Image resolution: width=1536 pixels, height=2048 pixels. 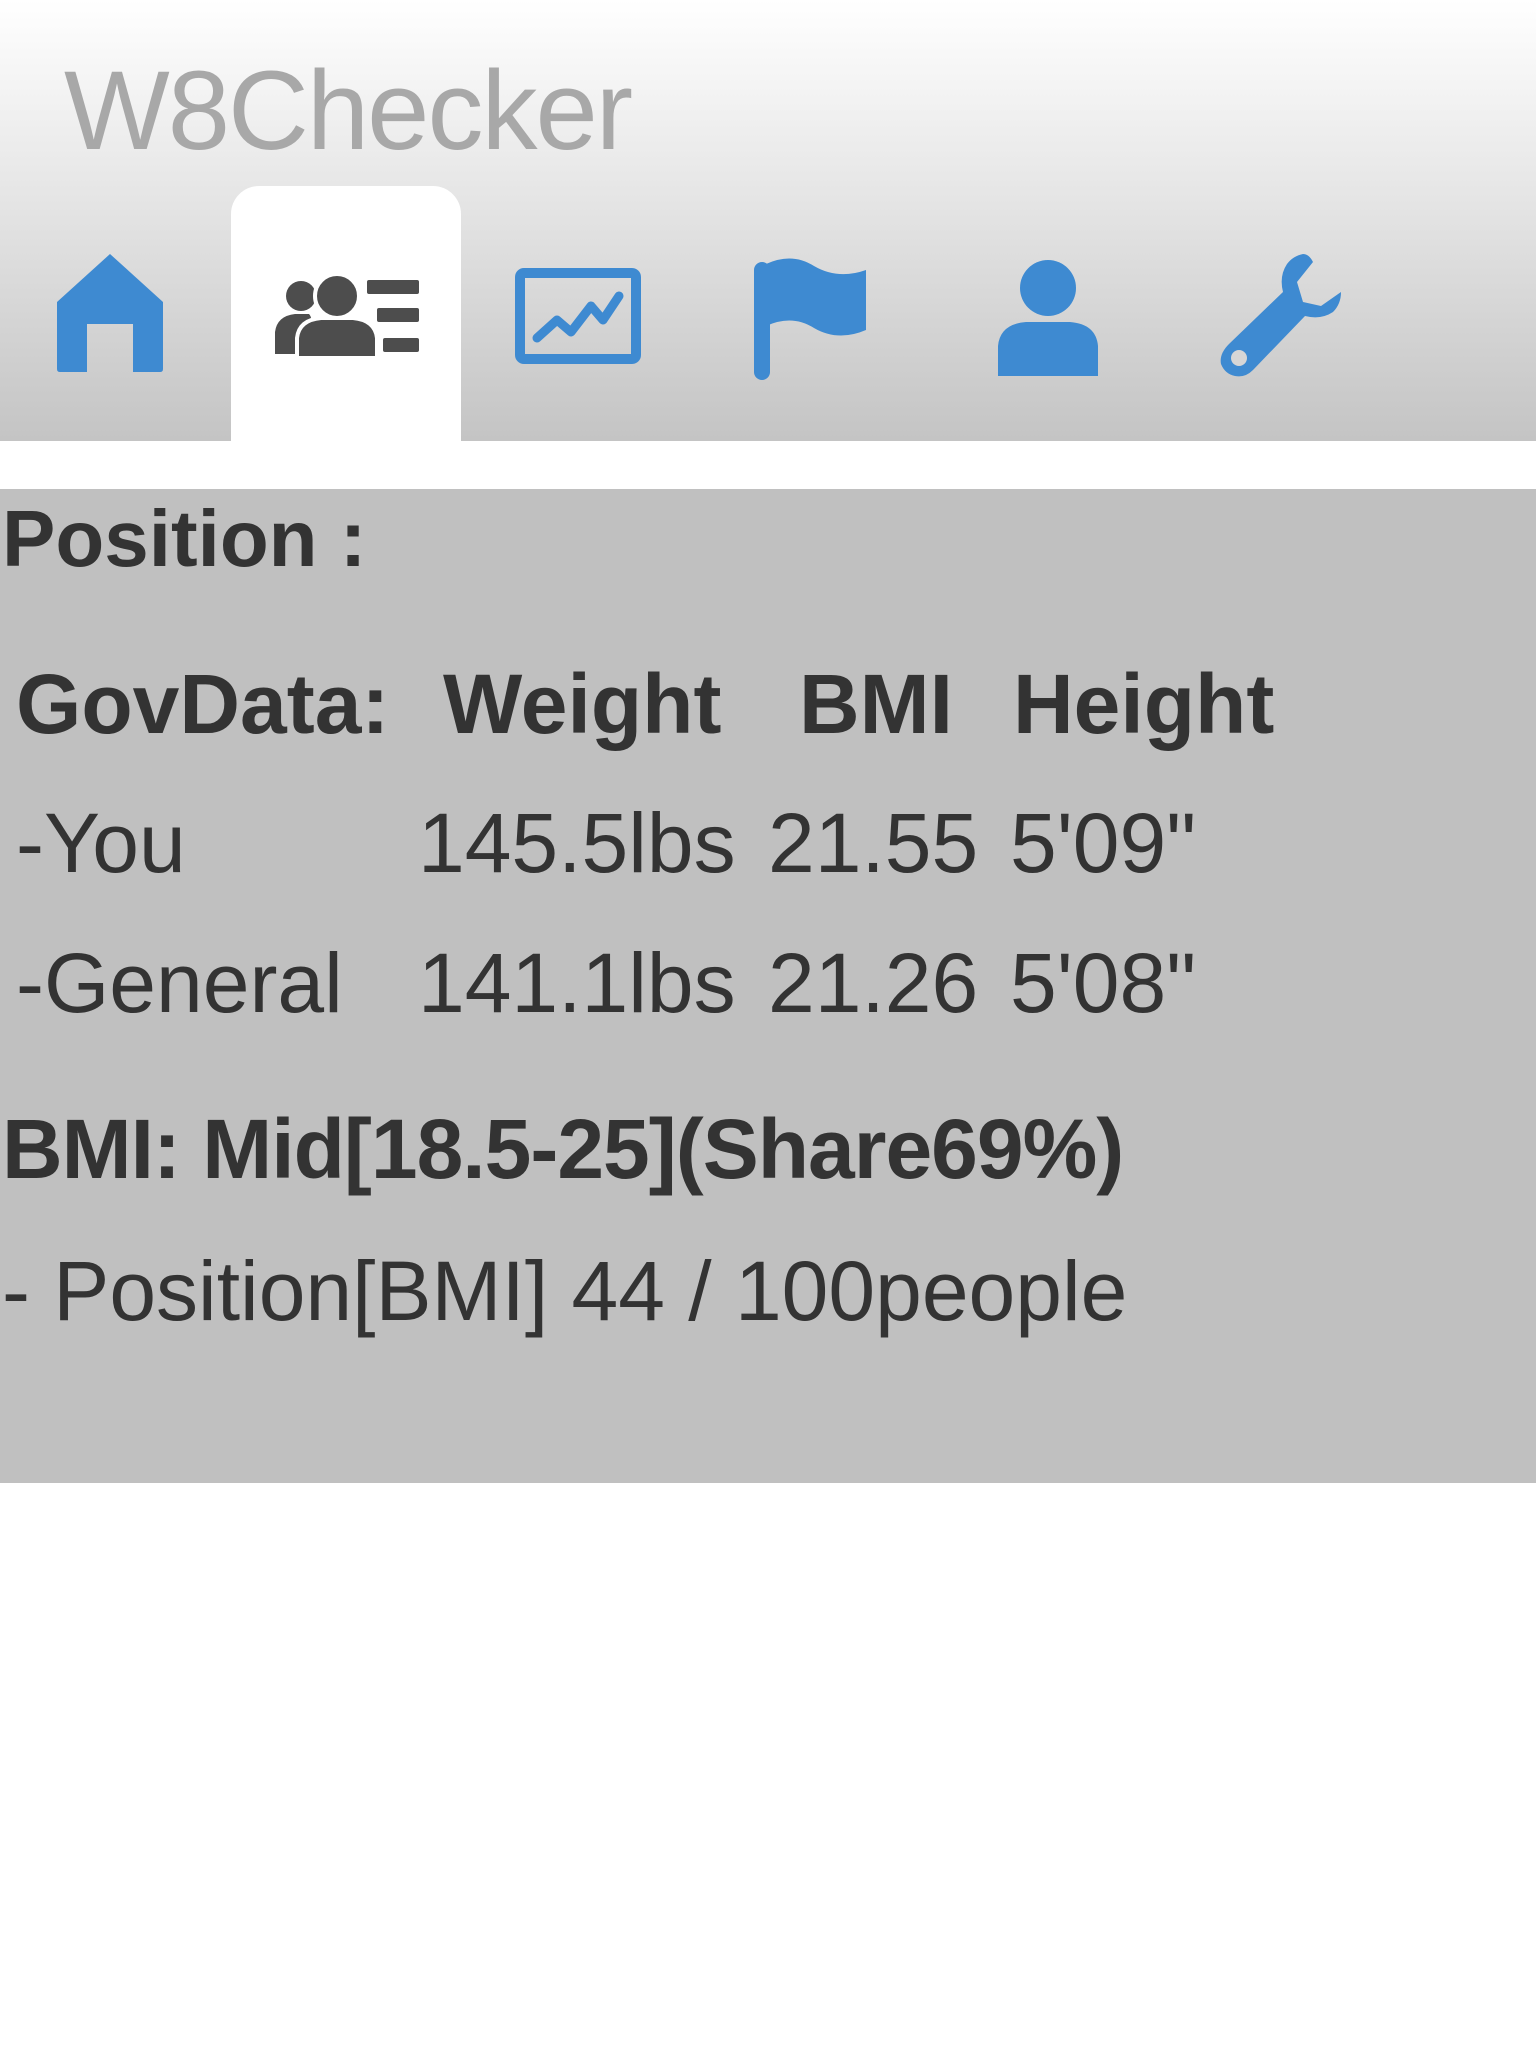 I want to click on person-icon, so click(x=1048, y=318).